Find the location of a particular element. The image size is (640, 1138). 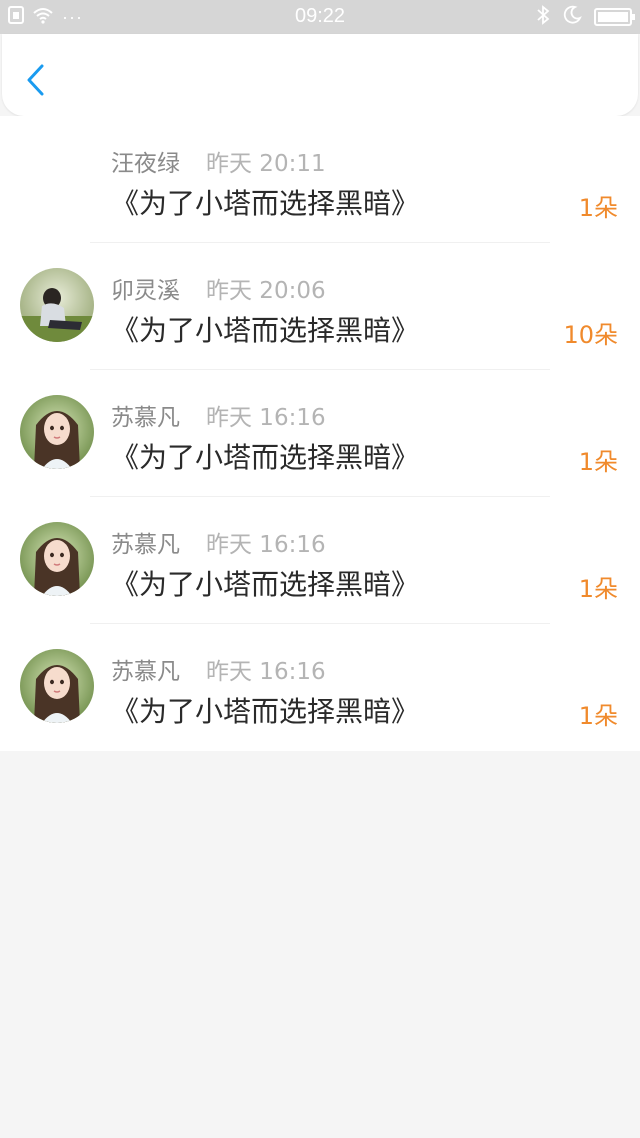

gift-list-item: 汪夜绿 昨天 20:11 《为了小塔而选择黑暗》 1朵 is located at coordinates (320, 179).